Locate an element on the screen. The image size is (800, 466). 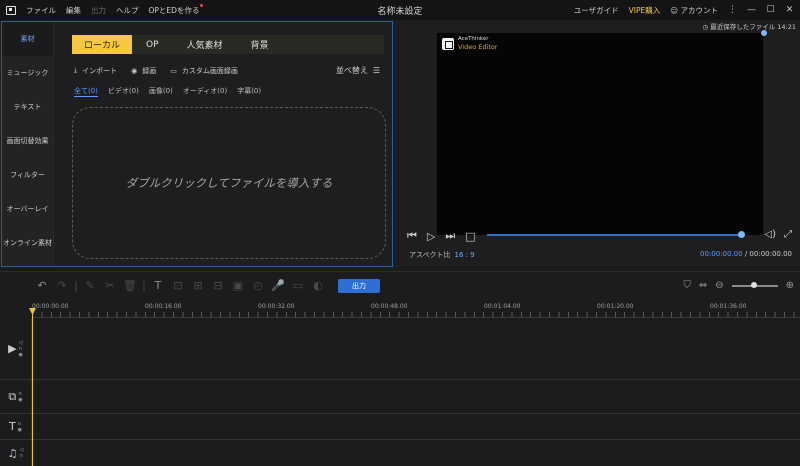
play-icon: ▷ is located at coordinates (431, 236).